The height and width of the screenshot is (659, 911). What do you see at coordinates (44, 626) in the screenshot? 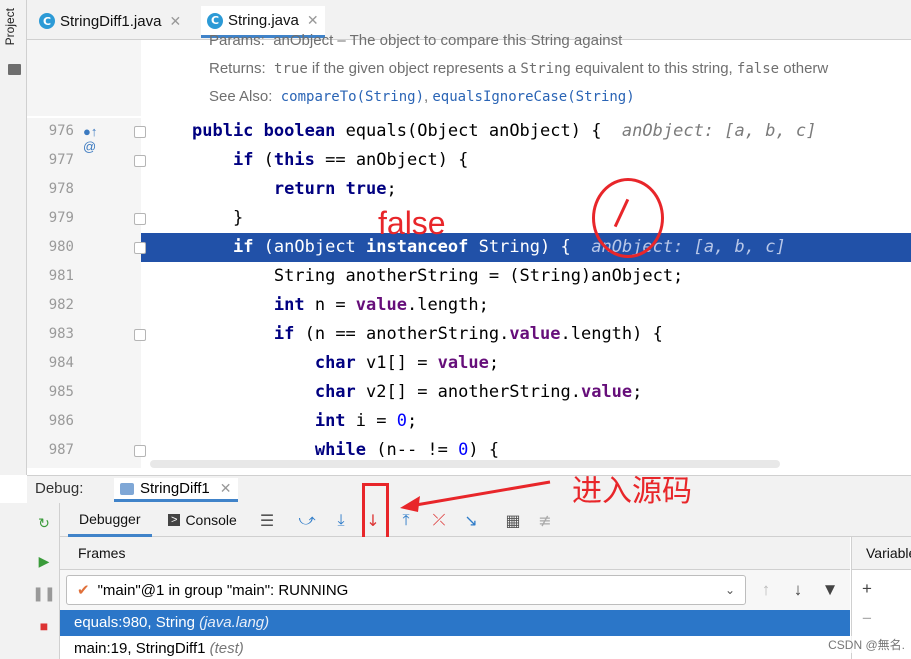
I see `stop-icon: ■` at bounding box center [44, 626].